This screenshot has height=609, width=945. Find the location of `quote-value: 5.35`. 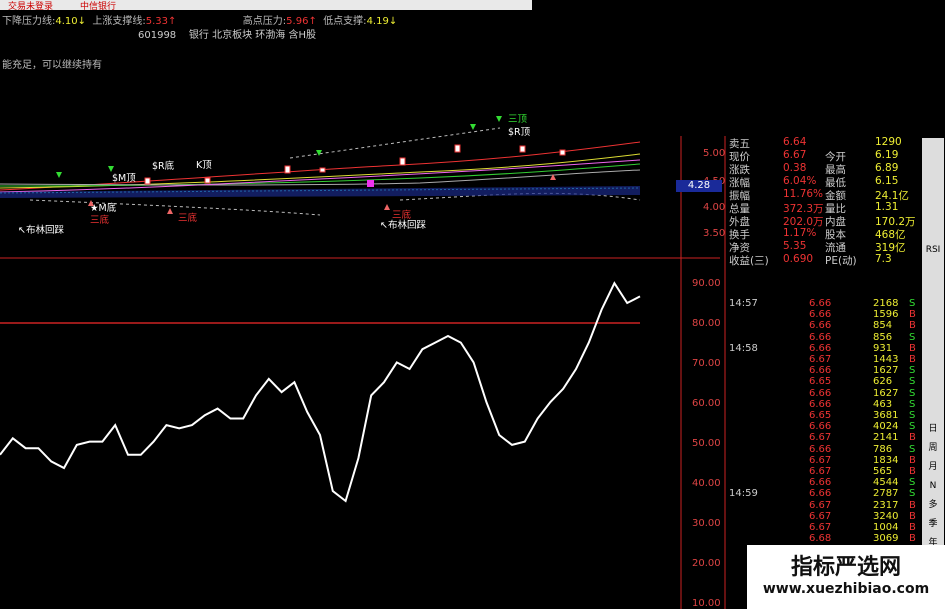

quote-value: 5.35 is located at coordinates (795, 246).